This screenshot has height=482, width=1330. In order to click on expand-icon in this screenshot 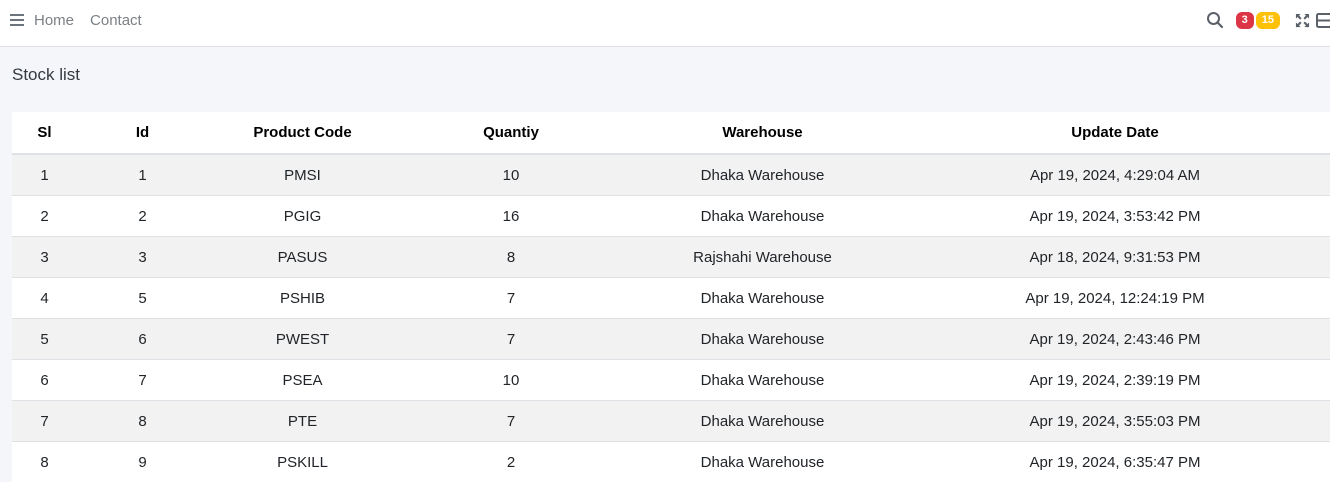, I will do `click(1302, 20)`.